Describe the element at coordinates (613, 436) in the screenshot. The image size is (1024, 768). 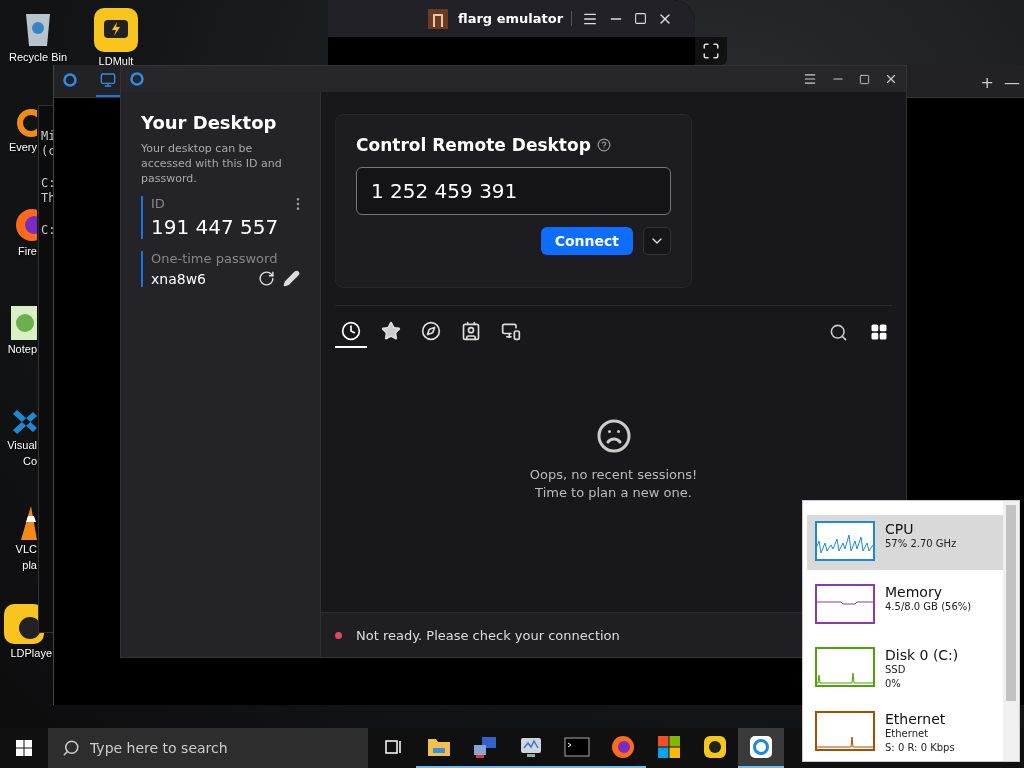
I see `sad-face-icon` at that location.